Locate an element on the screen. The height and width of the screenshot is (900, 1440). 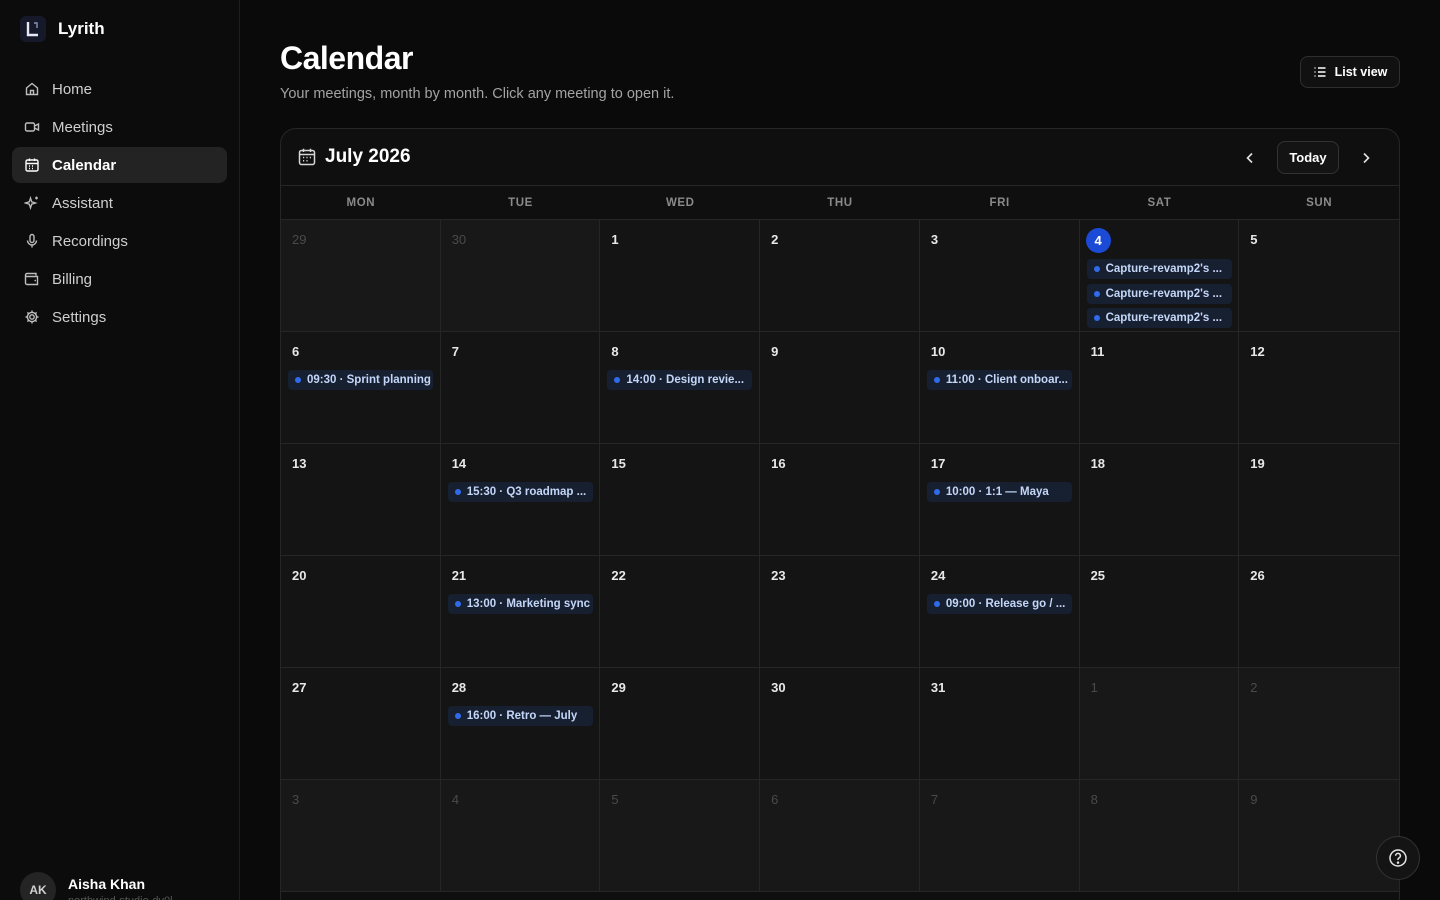
day-cell: 18 is located at coordinates (1159, 500).